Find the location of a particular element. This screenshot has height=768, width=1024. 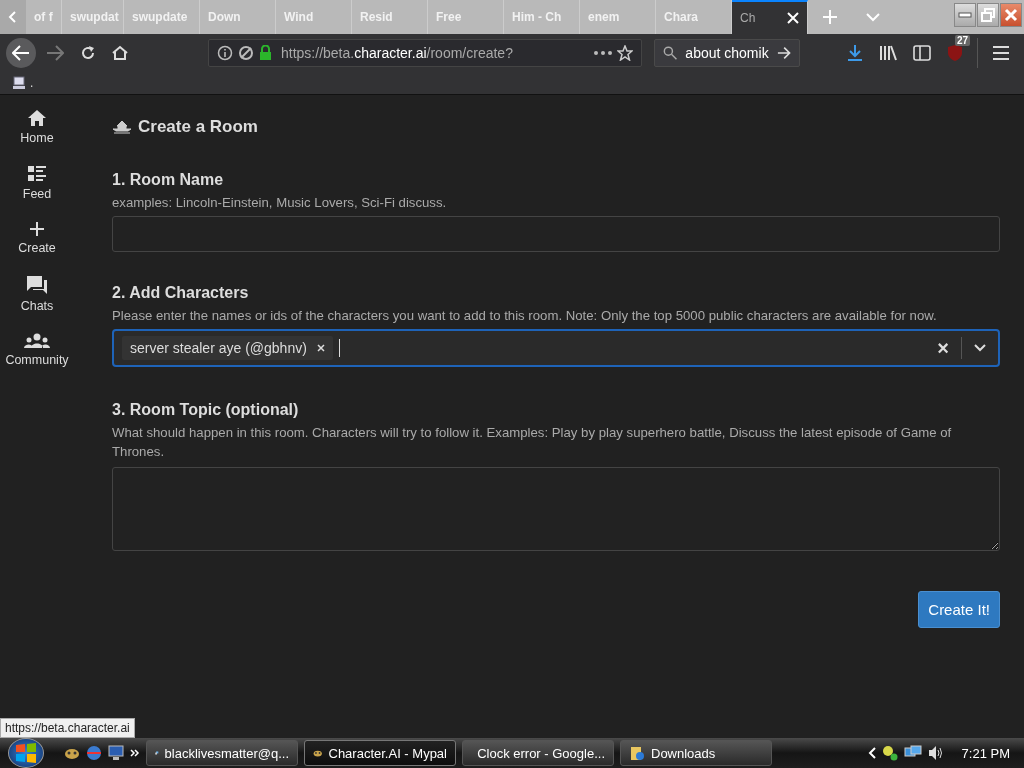

arrow-left-icon is located at coordinates (21, 53).